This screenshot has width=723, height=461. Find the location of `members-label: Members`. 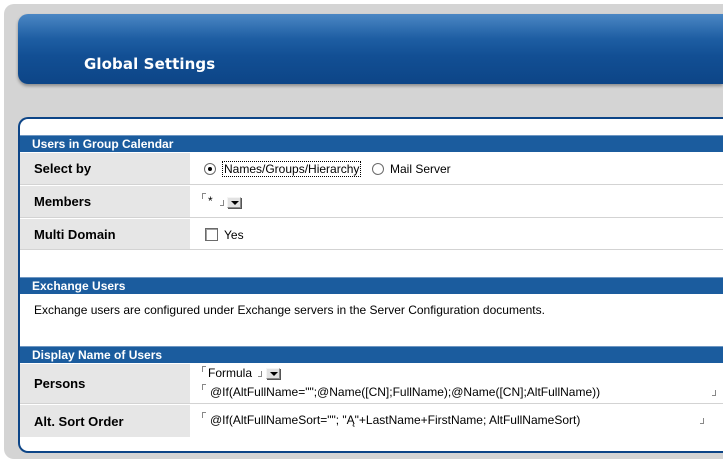

members-label: Members is located at coordinates (105, 201).